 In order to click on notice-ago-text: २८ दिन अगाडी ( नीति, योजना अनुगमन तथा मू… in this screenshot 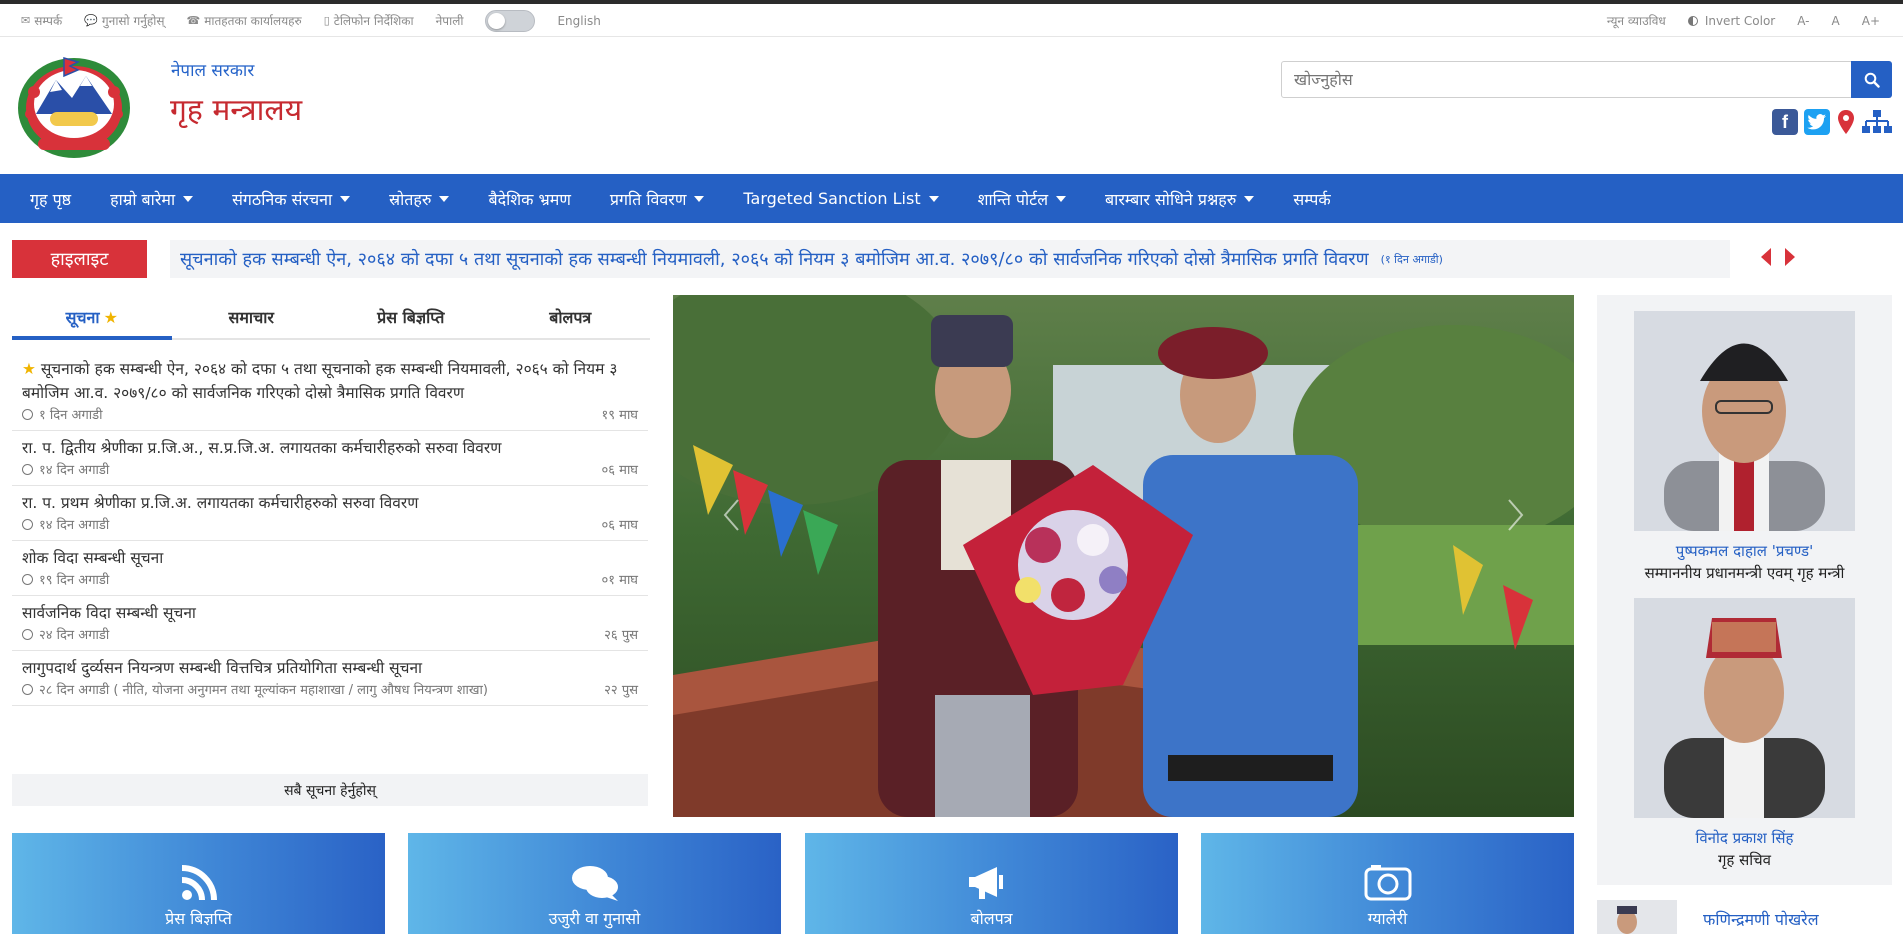, I will do `click(263, 690)`.